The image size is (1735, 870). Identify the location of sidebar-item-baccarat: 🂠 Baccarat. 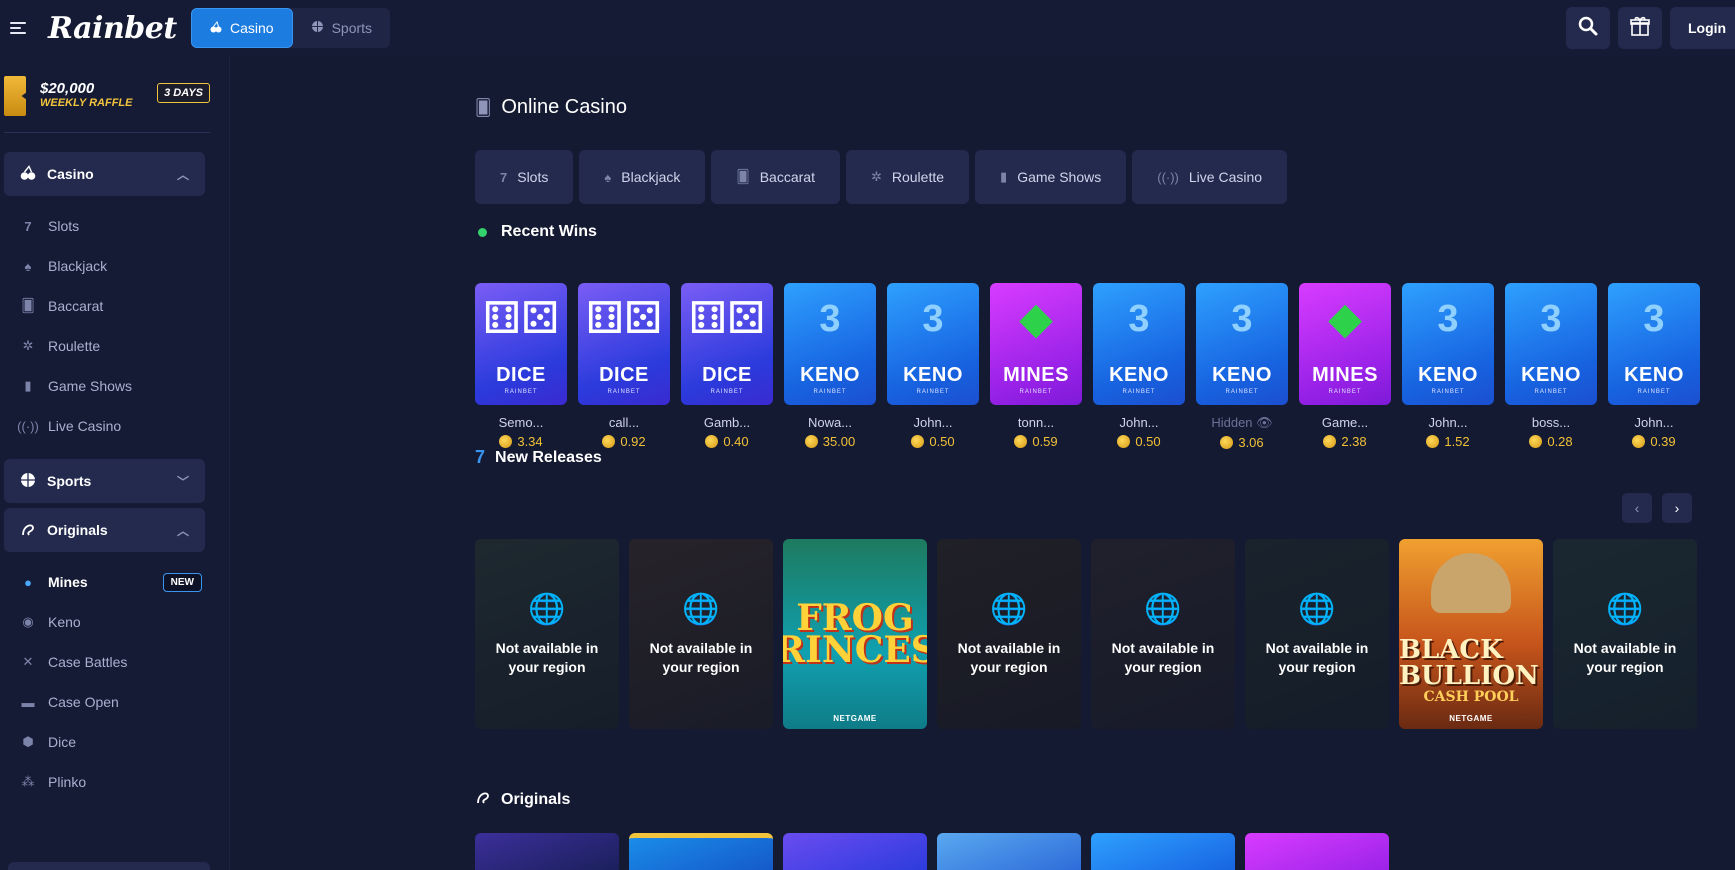
(115, 306).